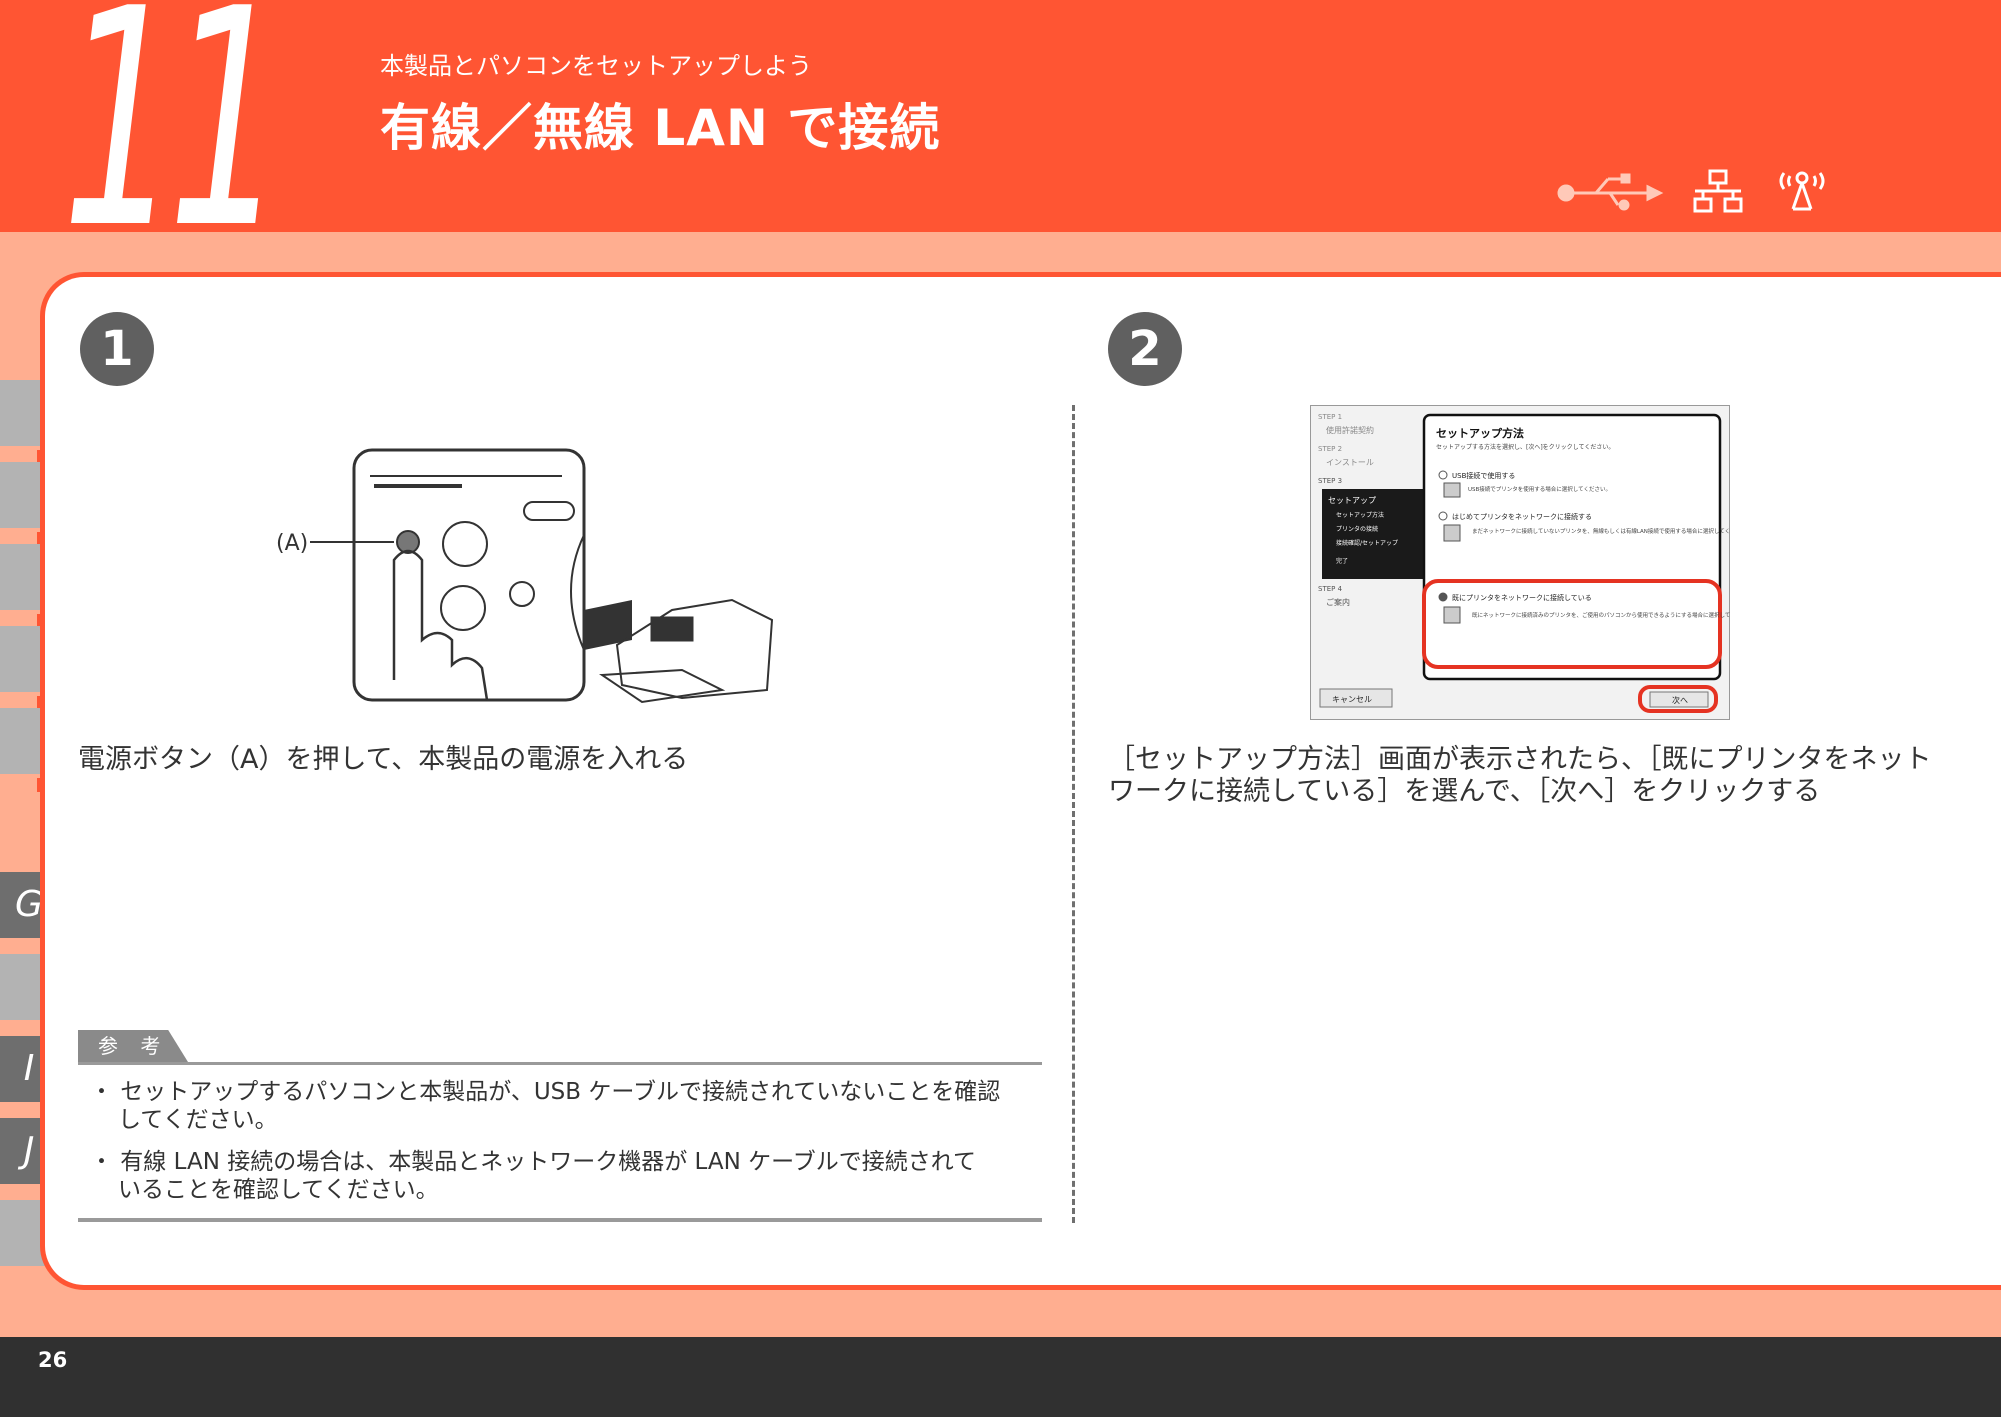 Image resolution: width=2001 pixels, height=1417 pixels. What do you see at coordinates (1691, 191) in the screenshot?
I see `connection-icons` at bounding box center [1691, 191].